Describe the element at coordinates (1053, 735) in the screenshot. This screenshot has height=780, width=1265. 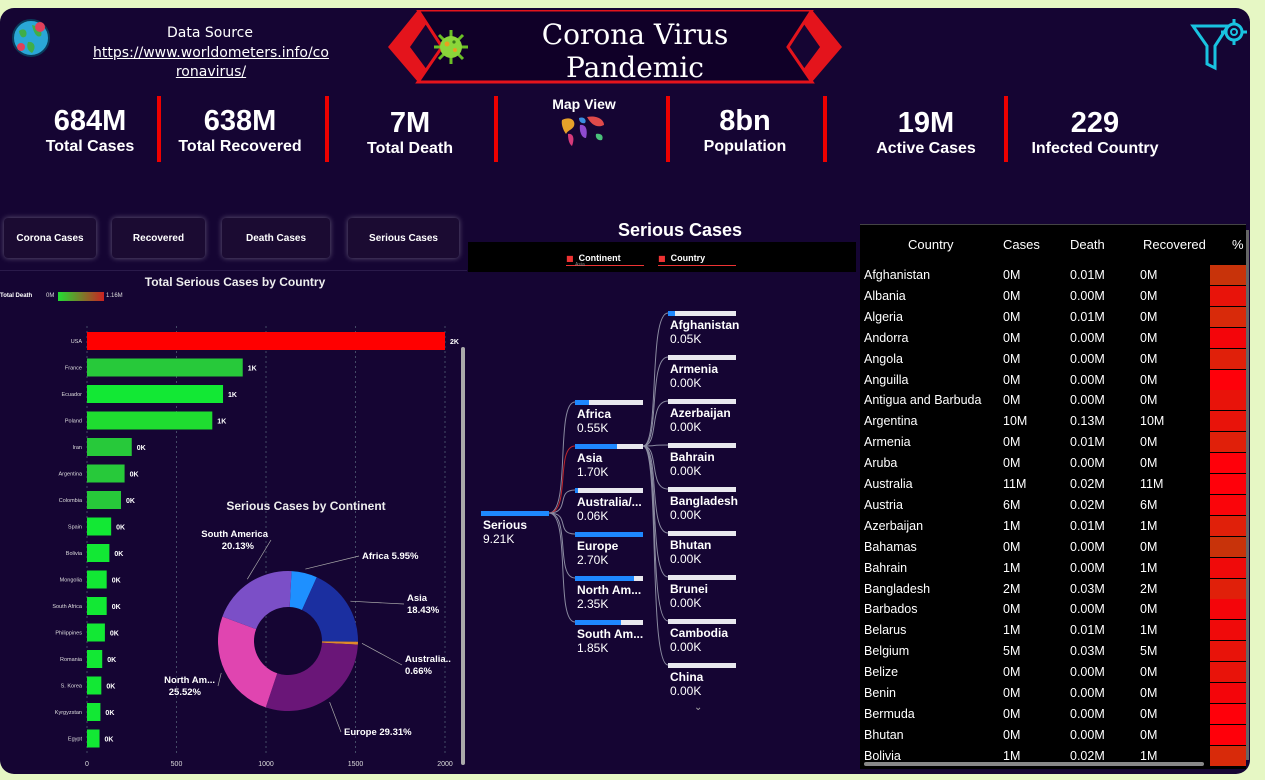
I see `table-row: Bhutan 0M 0.00M 0M` at that location.